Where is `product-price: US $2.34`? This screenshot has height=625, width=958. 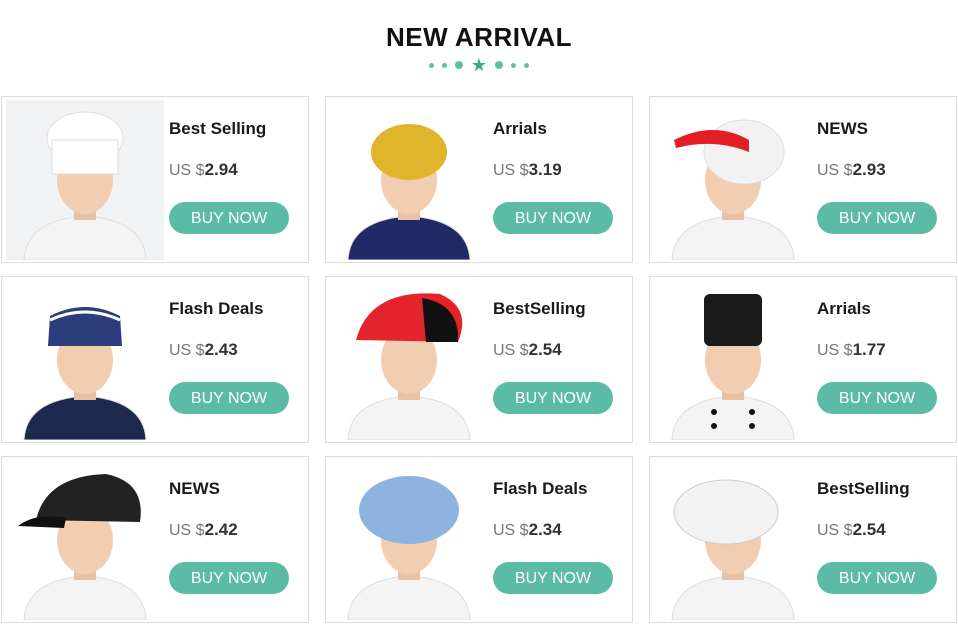 product-price: US $2.34 is located at coordinates (527, 530).